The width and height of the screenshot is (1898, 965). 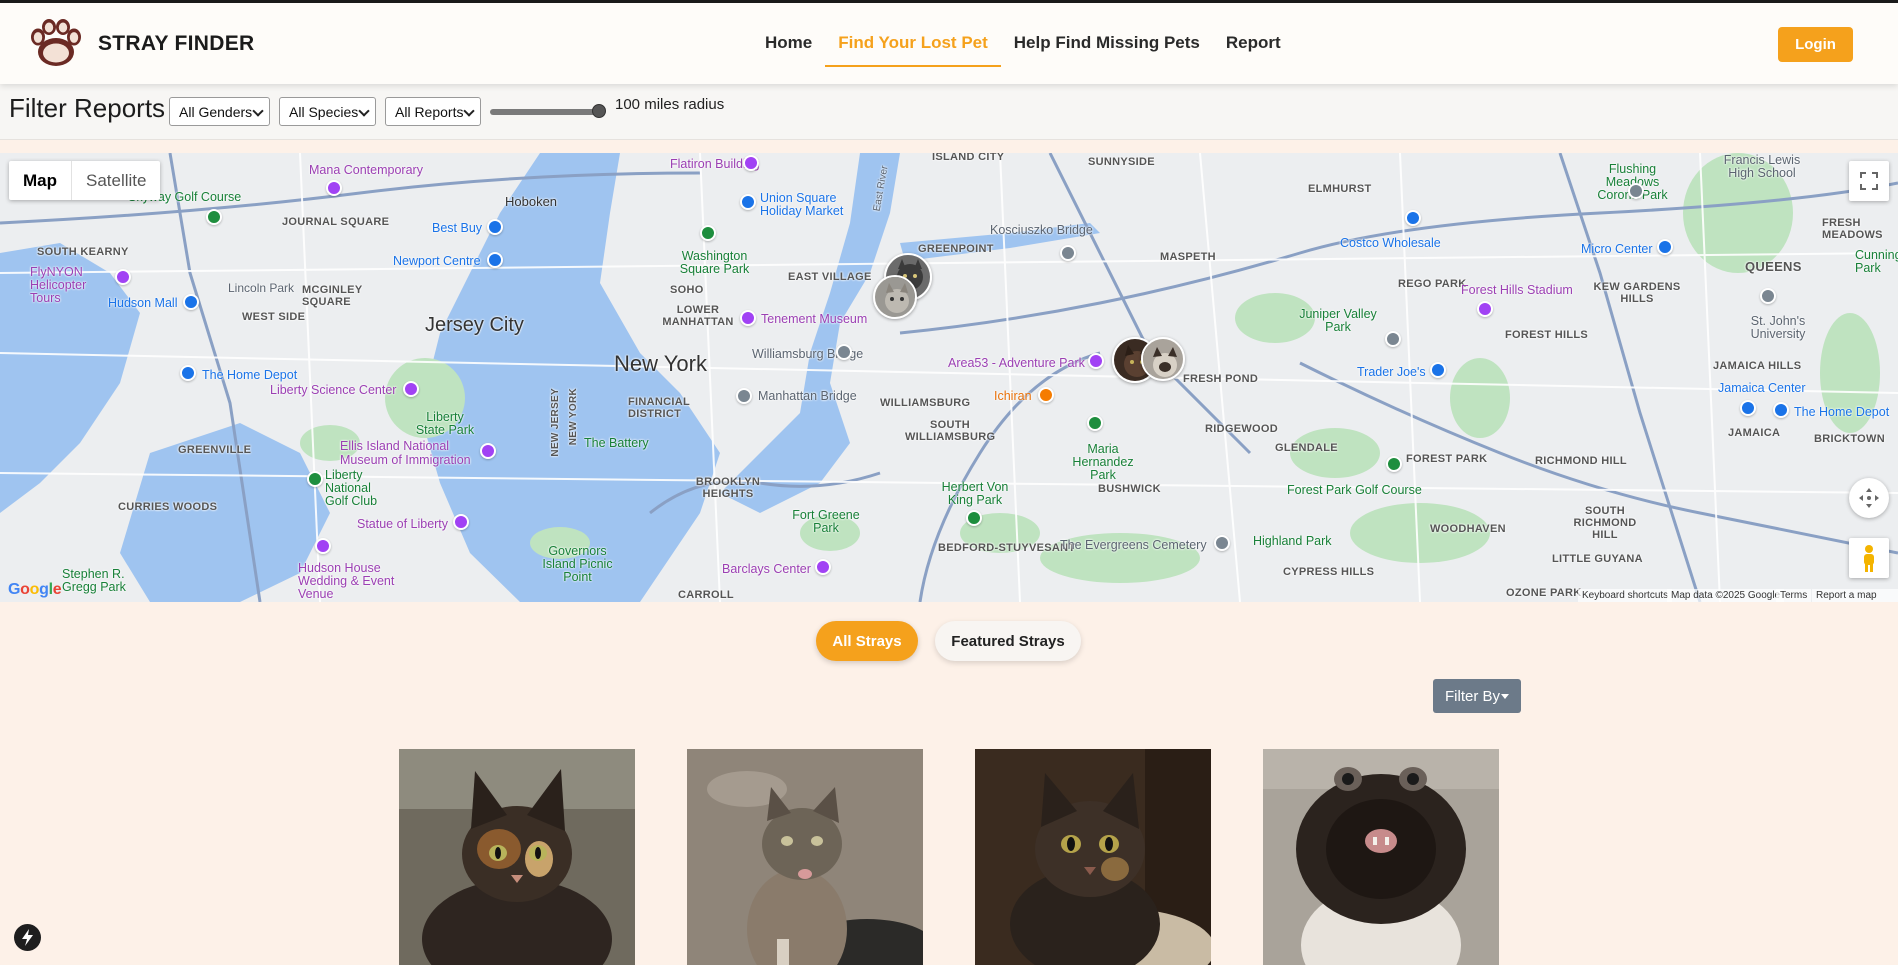 What do you see at coordinates (333, 390) in the screenshot?
I see `poi-liberty-science-center: Liberty Science Center` at bounding box center [333, 390].